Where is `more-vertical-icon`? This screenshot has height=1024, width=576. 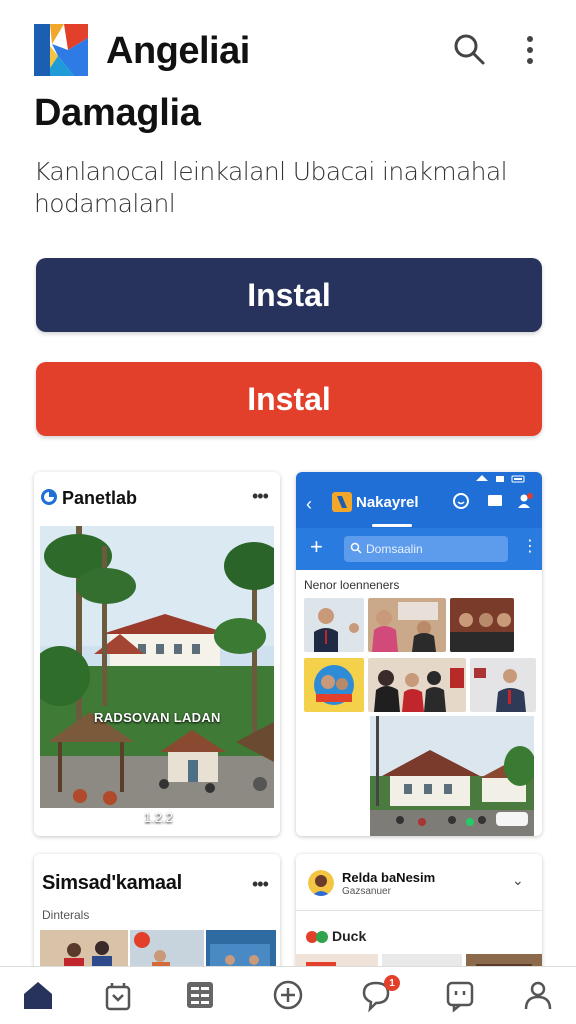
more-vertical-icon is located at coordinates (530, 50).